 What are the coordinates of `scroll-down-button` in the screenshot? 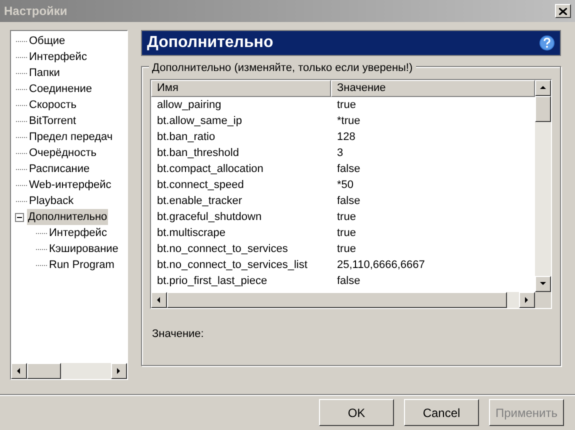 It's located at (543, 284).